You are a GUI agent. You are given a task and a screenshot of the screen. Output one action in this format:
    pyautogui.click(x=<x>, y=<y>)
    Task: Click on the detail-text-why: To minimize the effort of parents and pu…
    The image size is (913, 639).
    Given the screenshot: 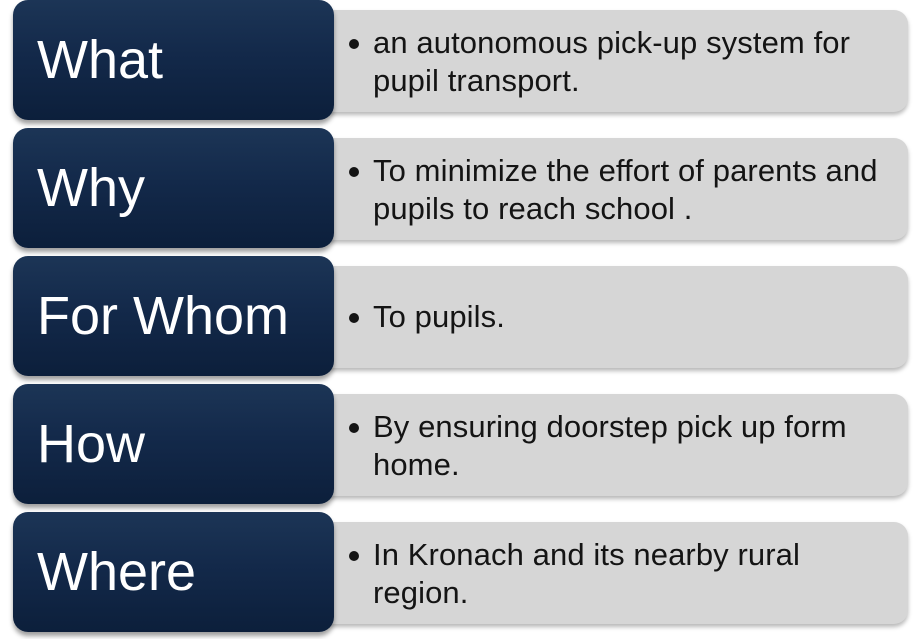 What is the action you would take?
    pyautogui.click(x=618, y=190)
    